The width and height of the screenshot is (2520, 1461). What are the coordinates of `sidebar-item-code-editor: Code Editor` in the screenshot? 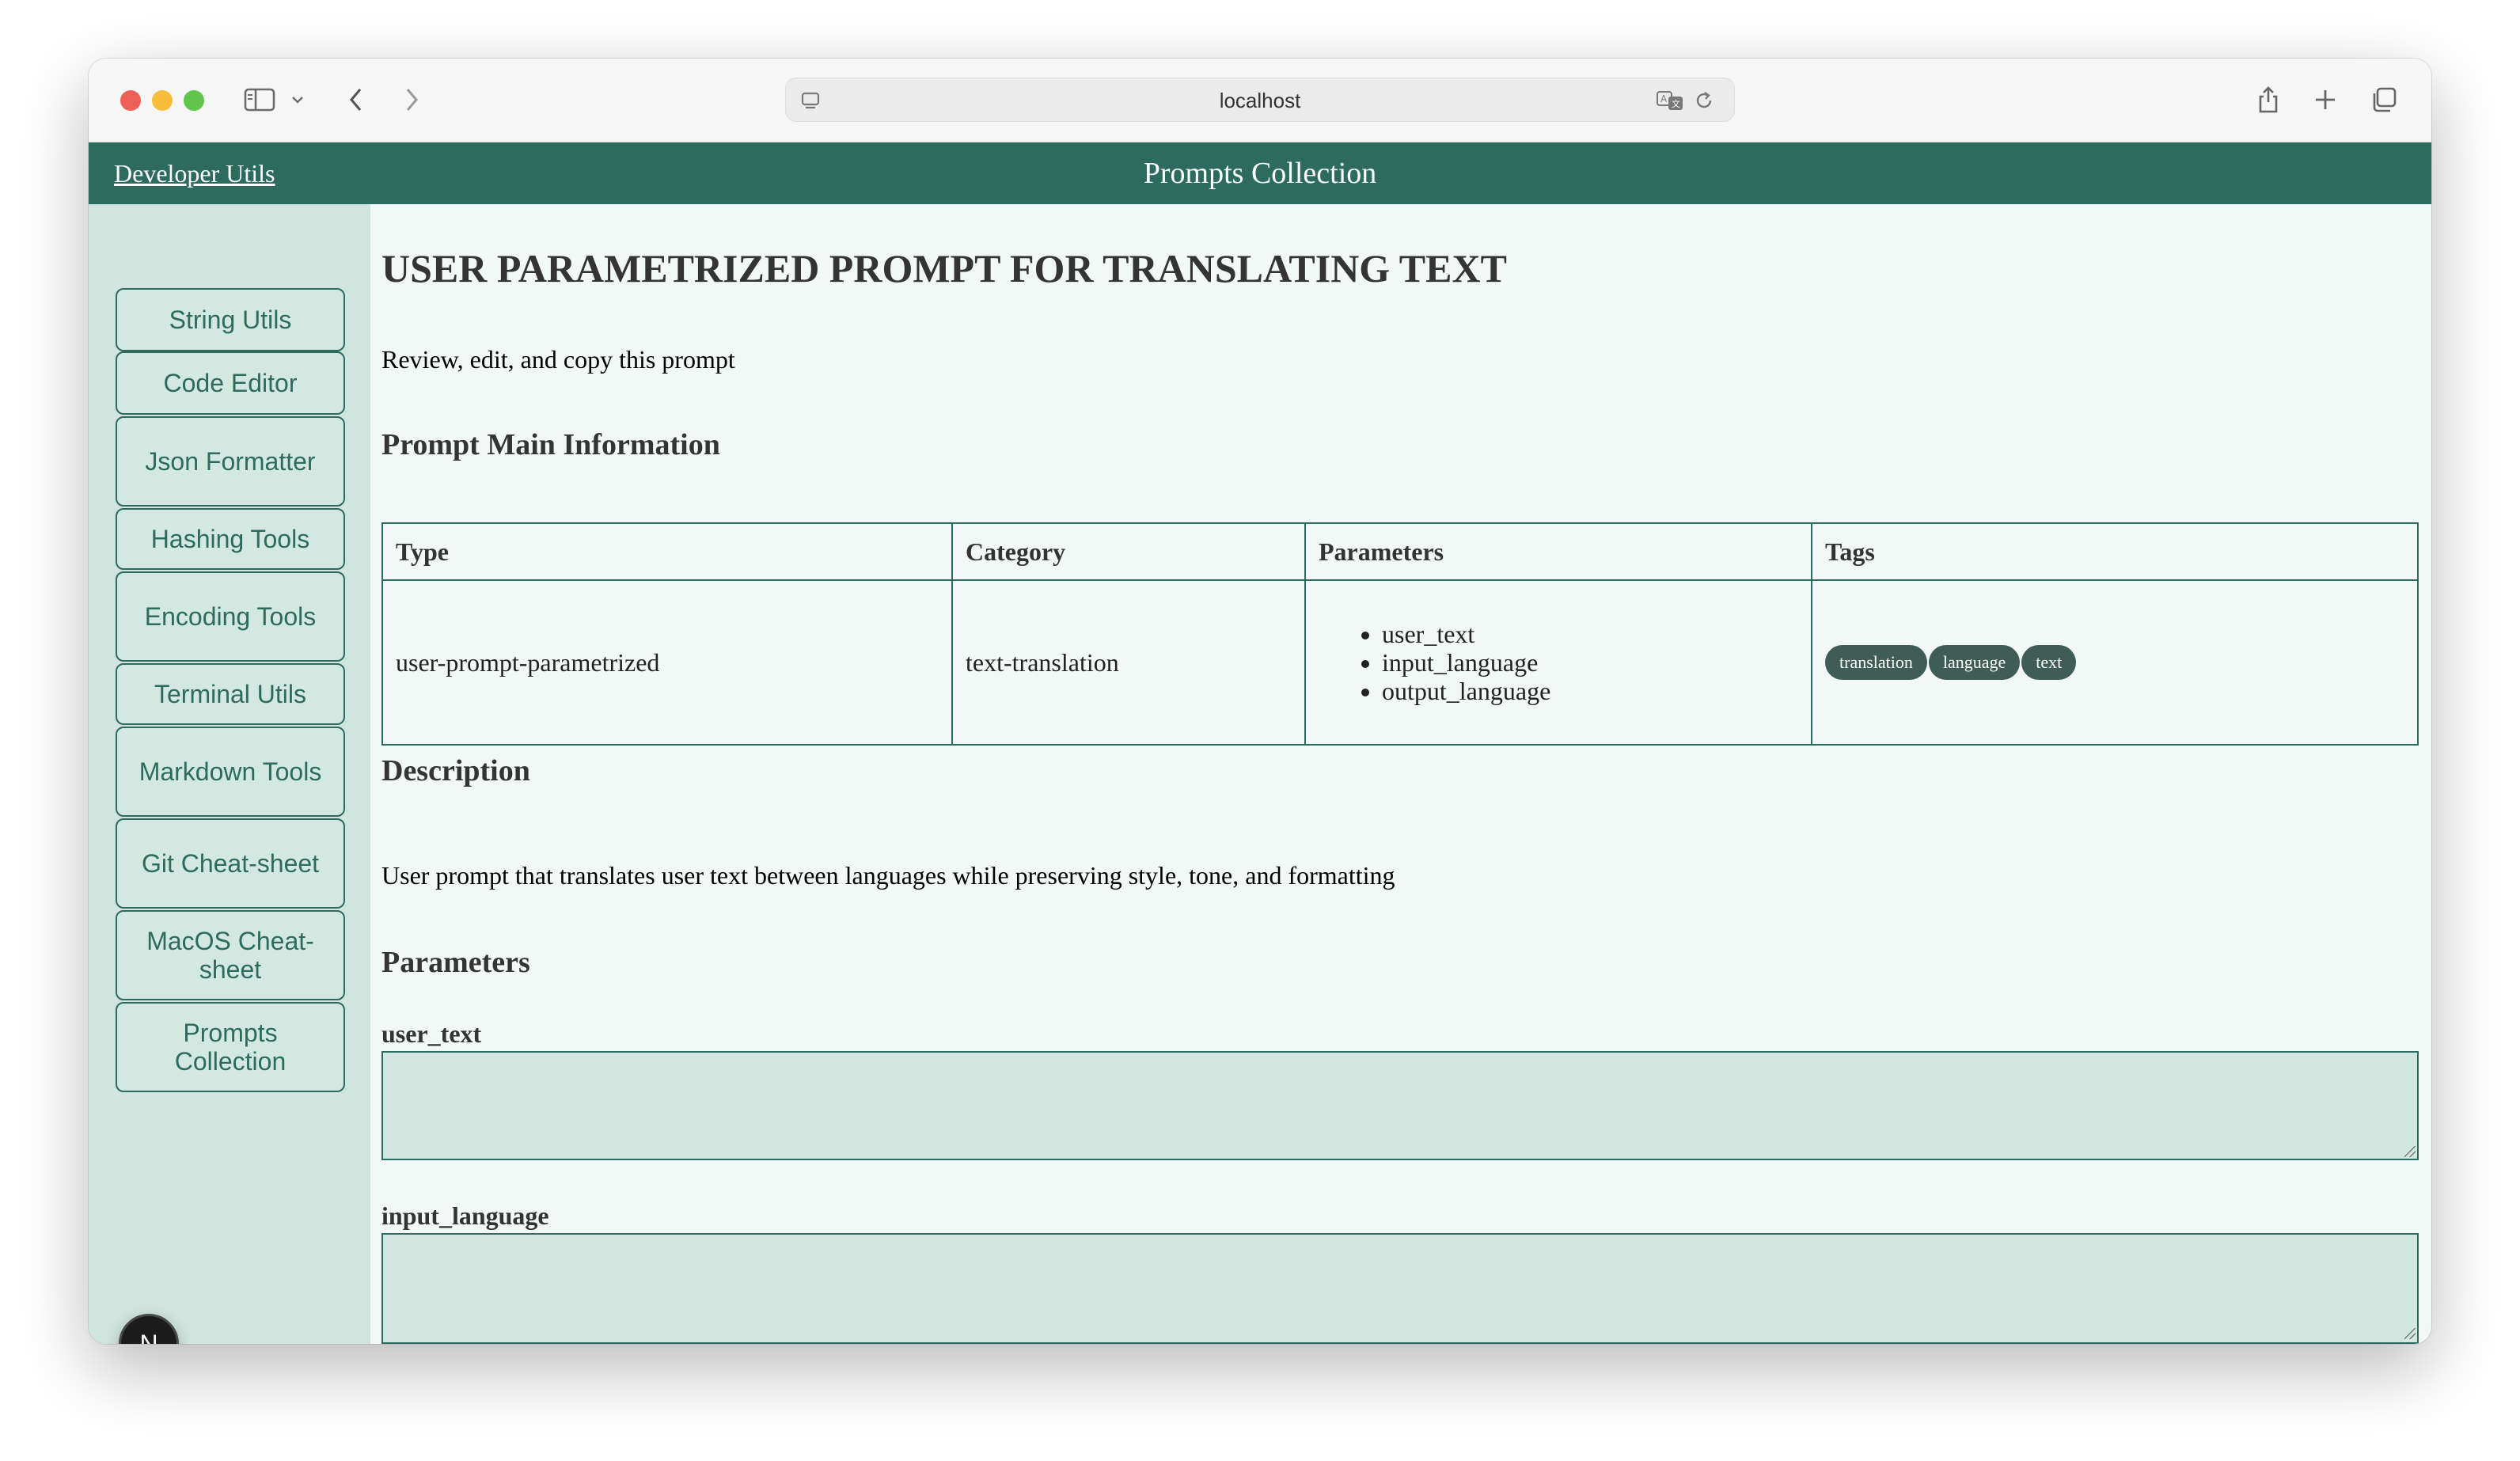 It's located at (230, 383).